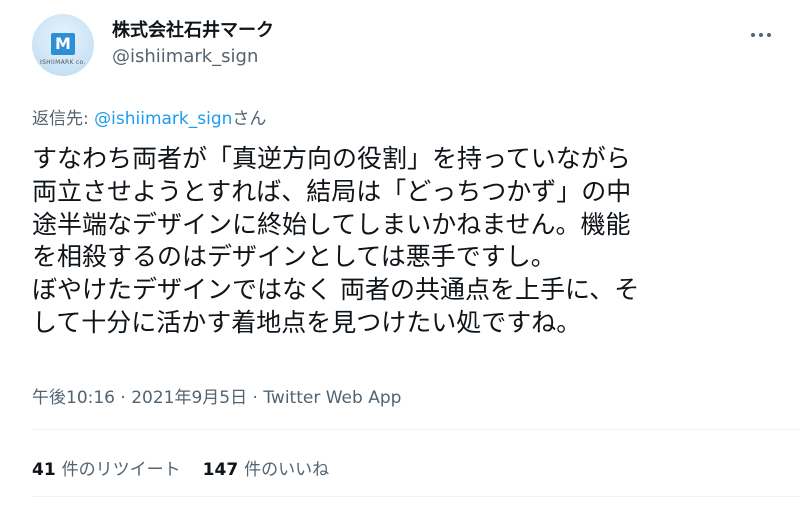 The height and width of the screenshot is (507, 800). I want to click on tweet-line: 両立させようとすれば、結局は「どっちつかず」の中, so click(332, 191).